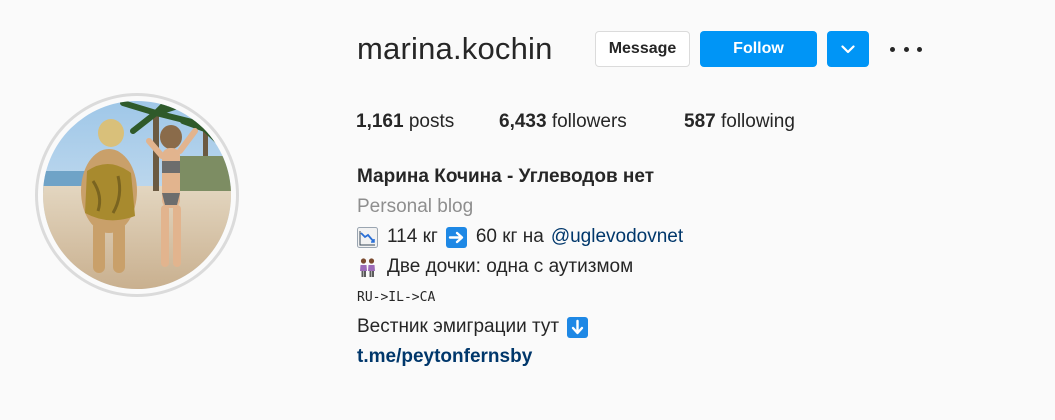  I want to click on more-options-icon, so click(906, 49).